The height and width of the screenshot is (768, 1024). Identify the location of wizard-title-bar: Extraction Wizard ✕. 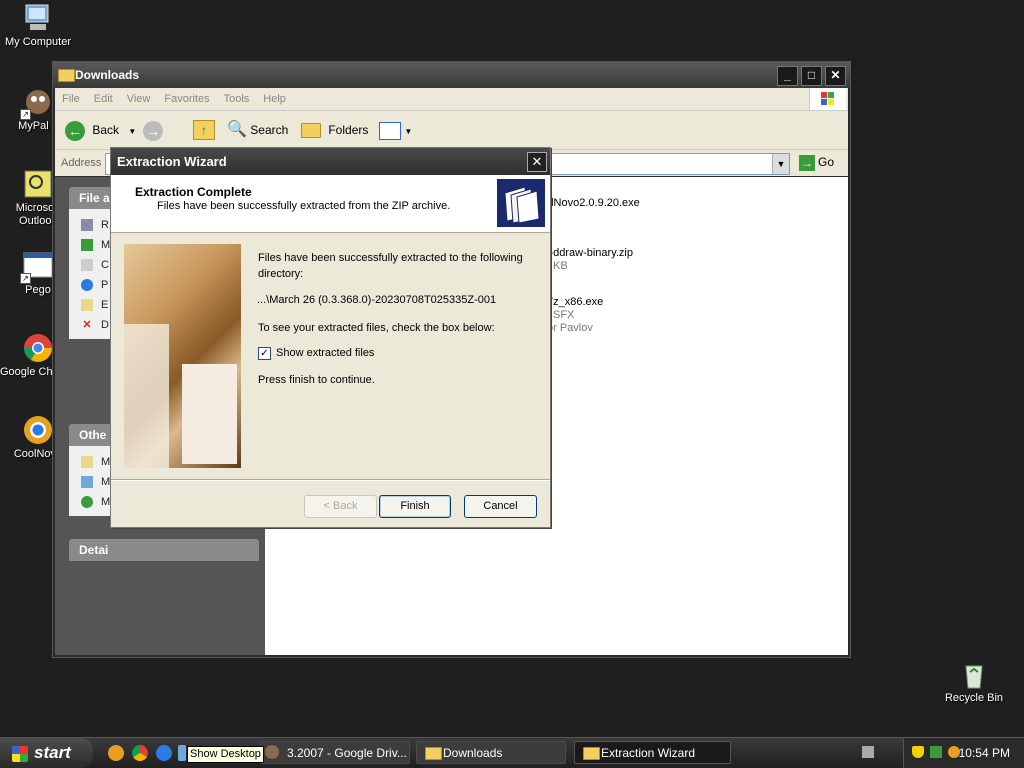
(330, 161).